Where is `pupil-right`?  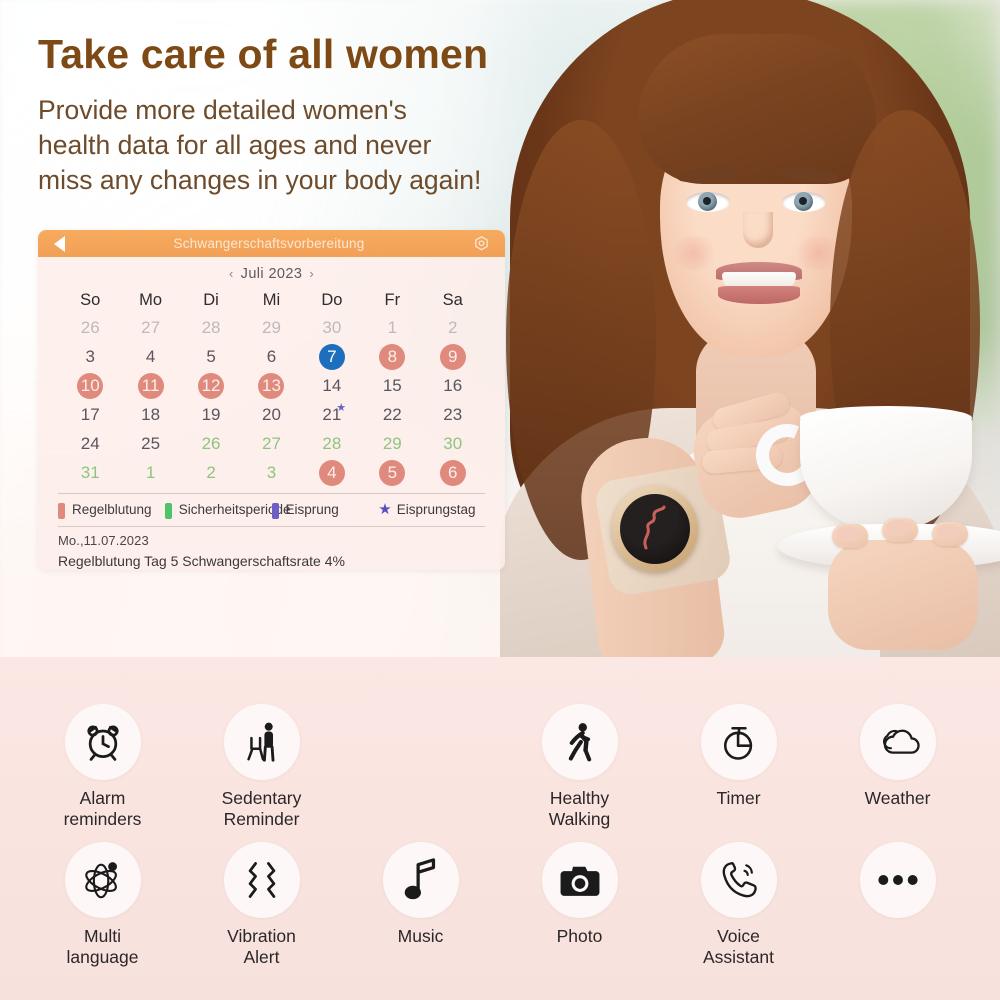
pupil-right is located at coordinates (803, 201).